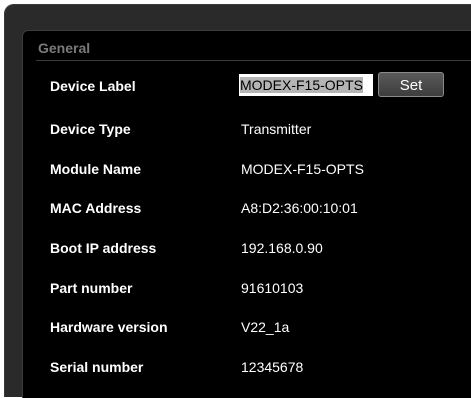  I want to click on serial-number-value: 12345678, so click(272, 367).